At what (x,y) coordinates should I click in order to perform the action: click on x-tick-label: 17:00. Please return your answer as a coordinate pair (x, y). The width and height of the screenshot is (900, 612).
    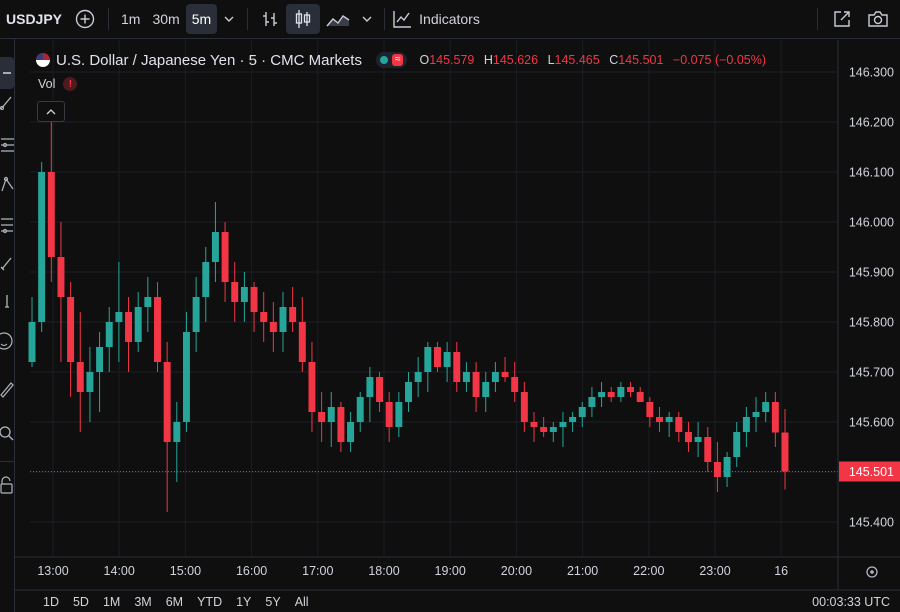
    Looking at the image, I should click on (317, 571).